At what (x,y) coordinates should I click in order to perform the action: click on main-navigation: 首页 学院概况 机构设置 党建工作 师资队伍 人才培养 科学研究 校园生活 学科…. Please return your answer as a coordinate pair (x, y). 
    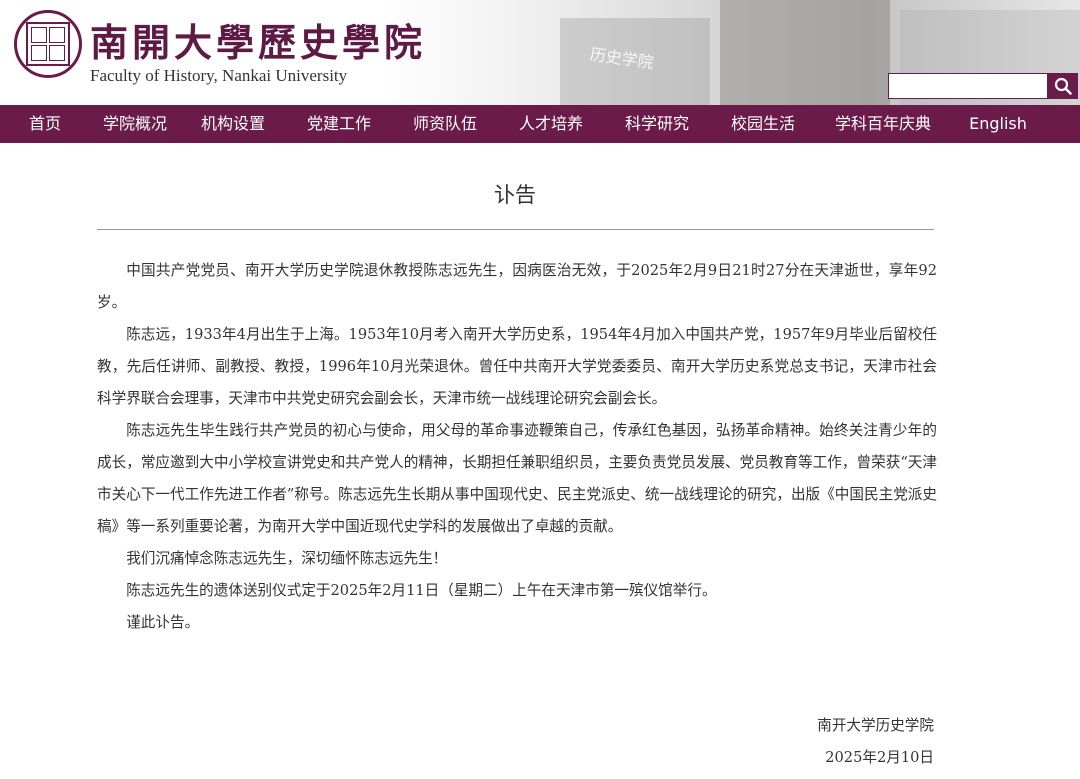
    Looking at the image, I should click on (540, 124).